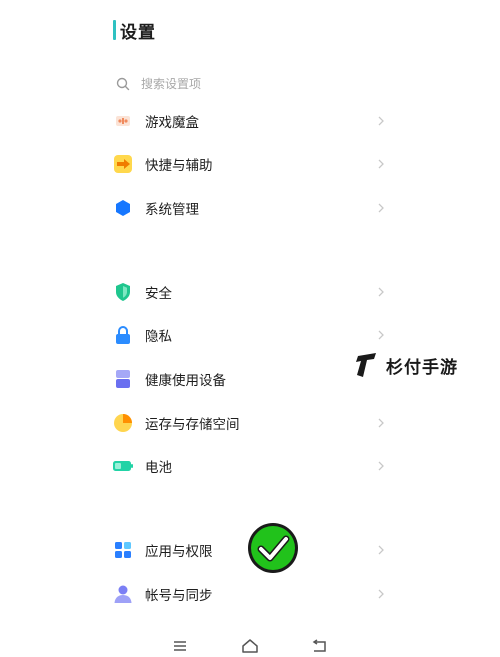  What do you see at coordinates (252, 423) in the screenshot?
I see `settings-item-memory-storage: 运存与存储空间` at bounding box center [252, 423].